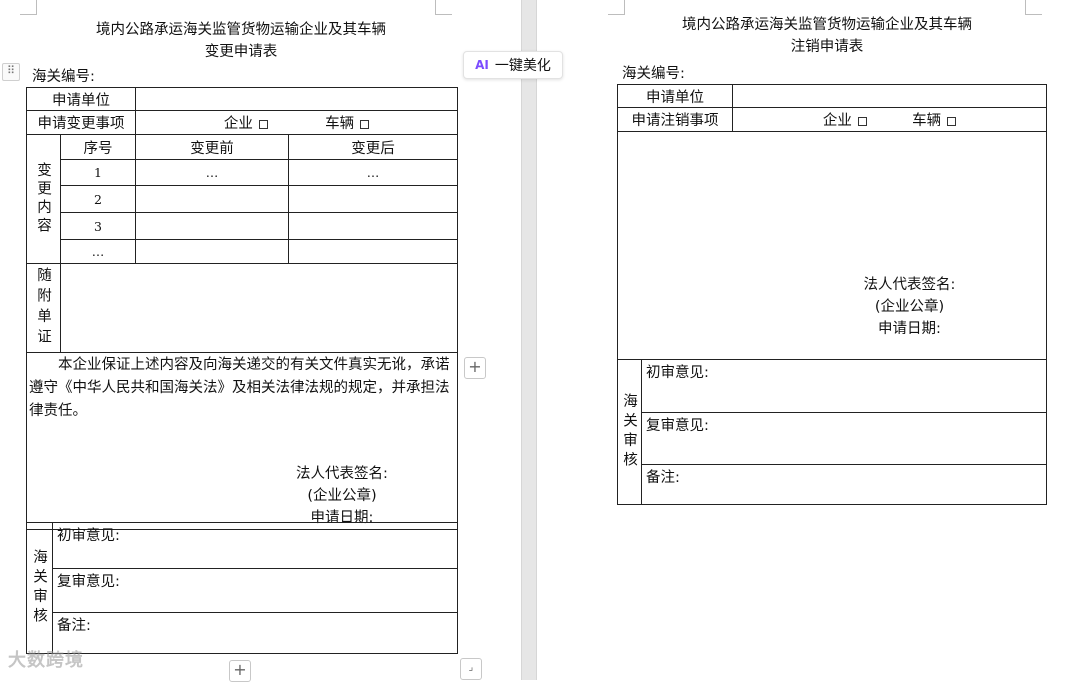  Describe the element at coordinates (909, 307) in the screenshot. I see `right-seal-label: (企业公章)` at that location.